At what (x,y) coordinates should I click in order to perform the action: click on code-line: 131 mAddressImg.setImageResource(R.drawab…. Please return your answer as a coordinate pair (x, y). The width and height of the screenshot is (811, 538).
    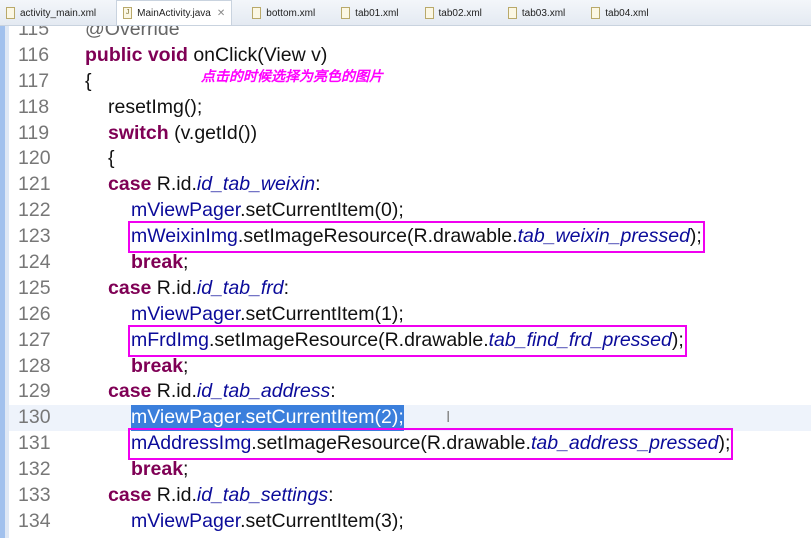
    Looking at the image, I should click on (405, 444).